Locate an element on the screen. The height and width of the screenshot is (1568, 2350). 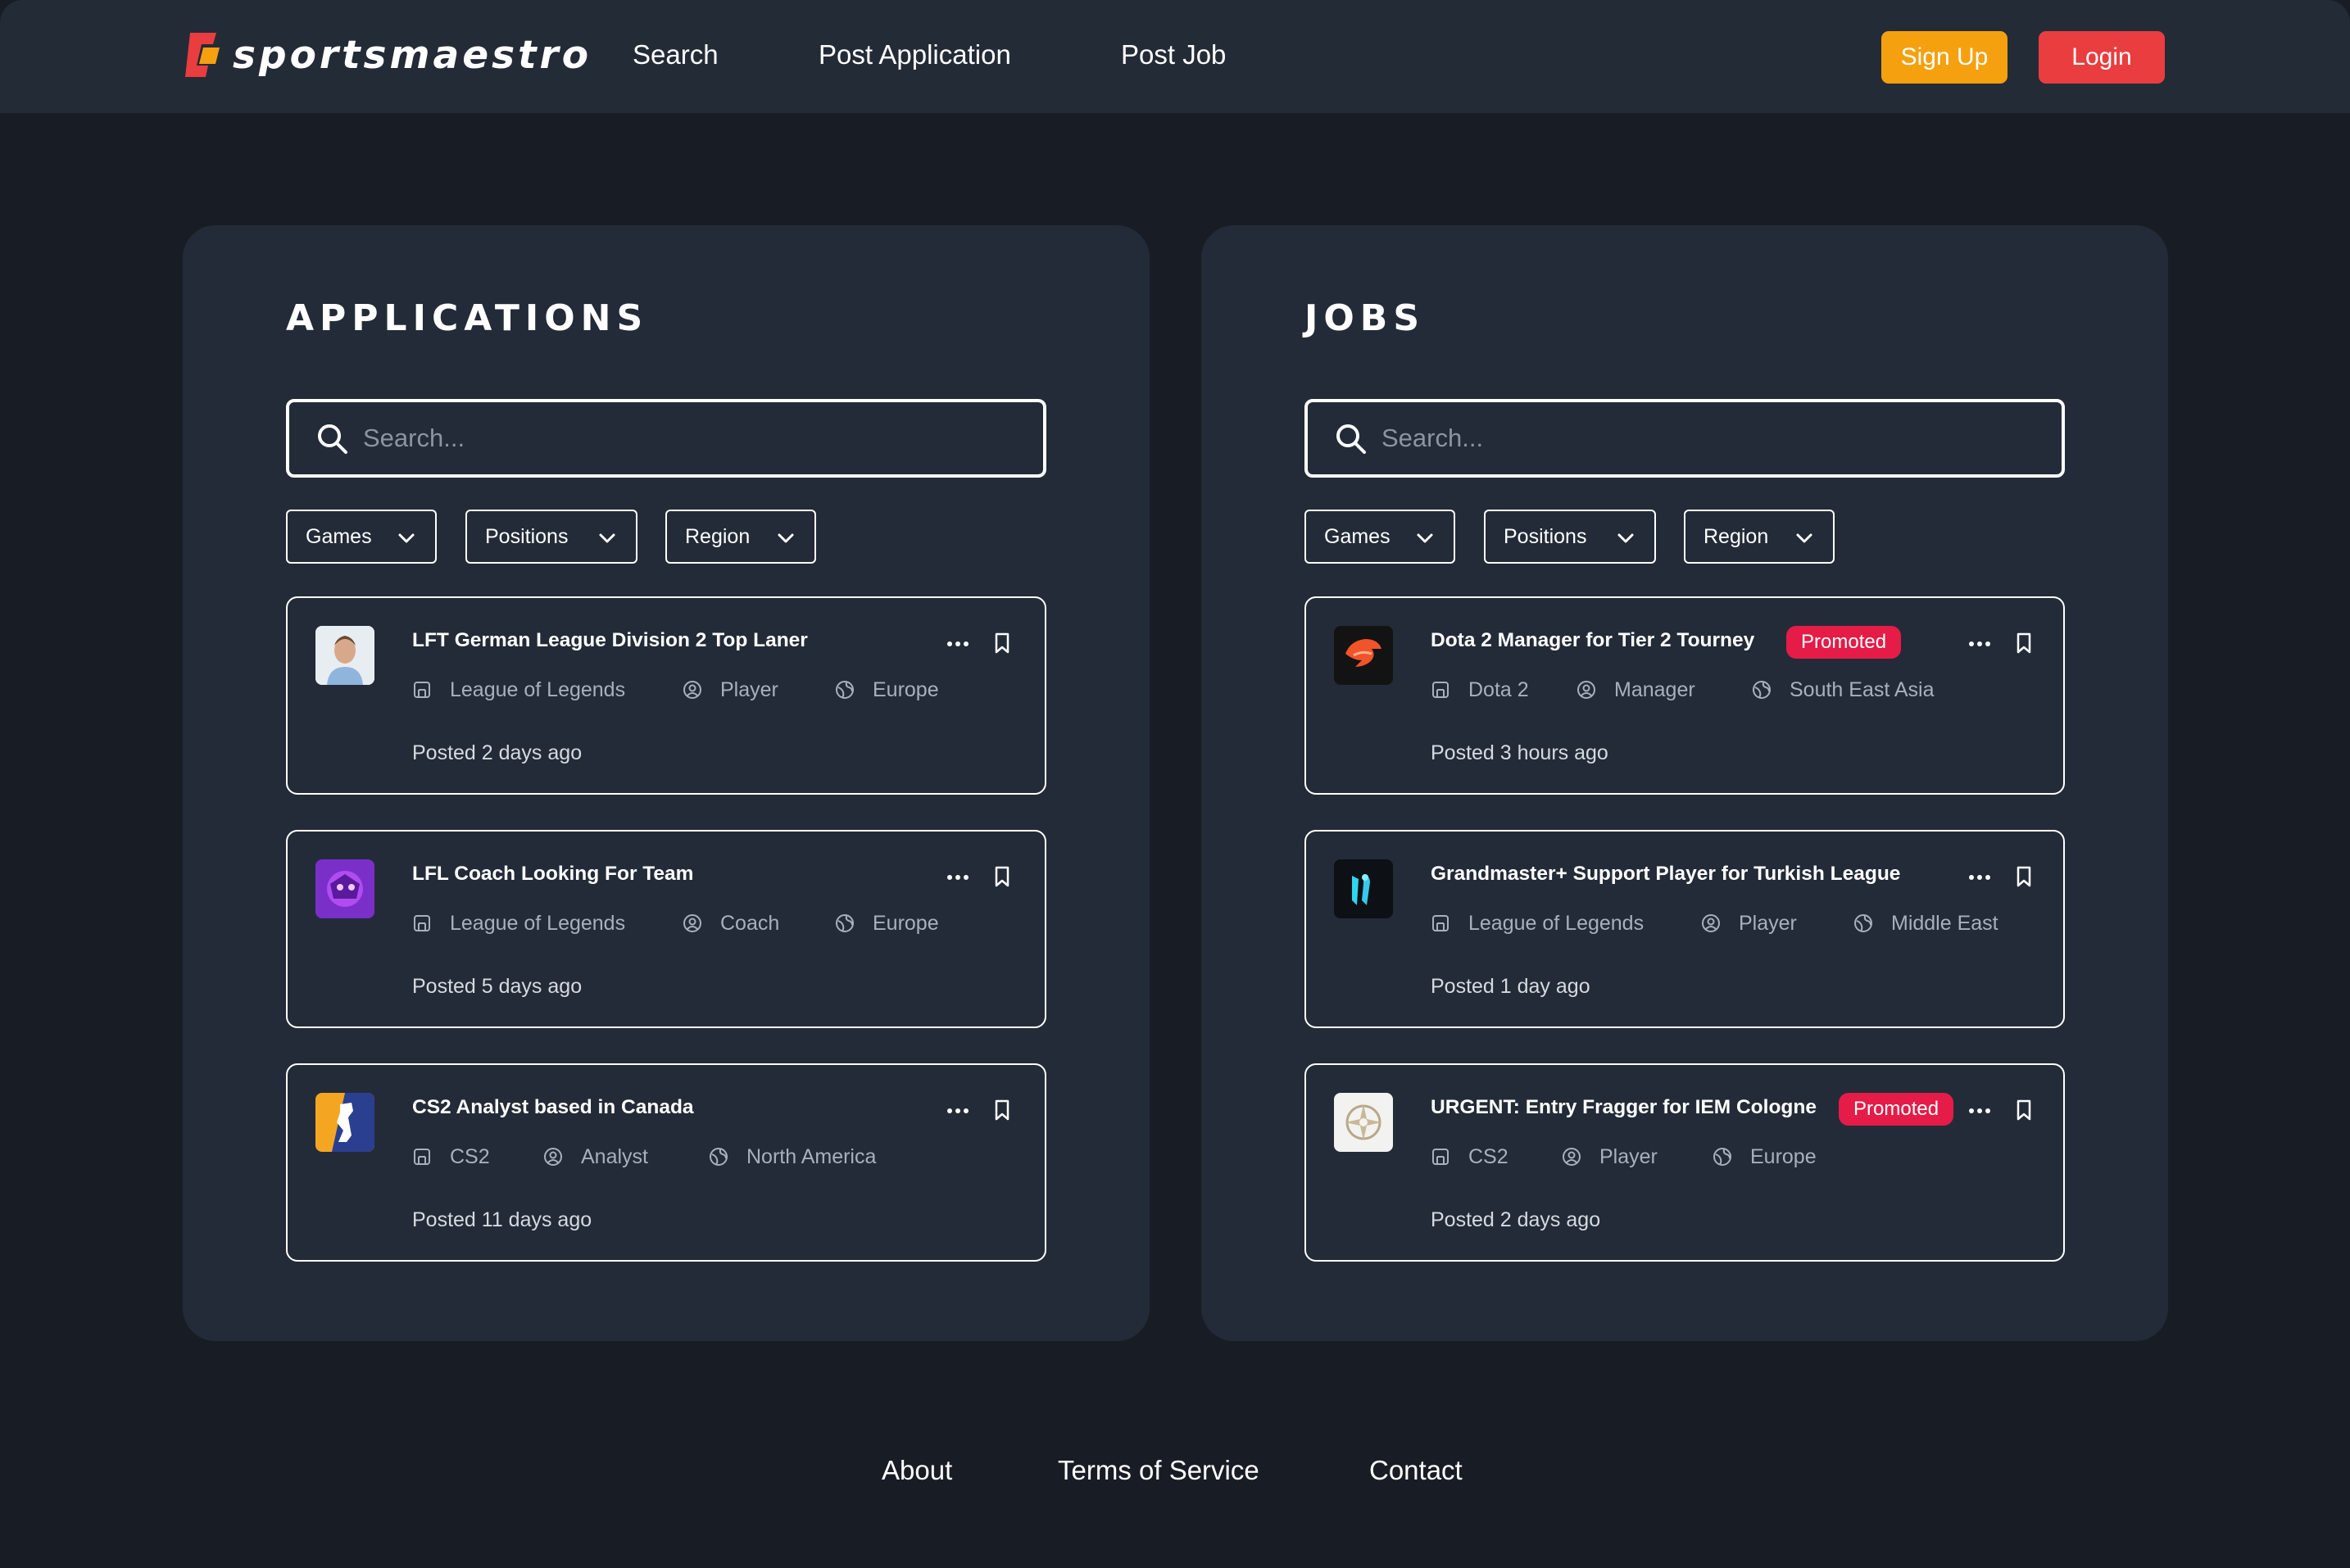
cs2-logo is located at coordinates (344, 1122).